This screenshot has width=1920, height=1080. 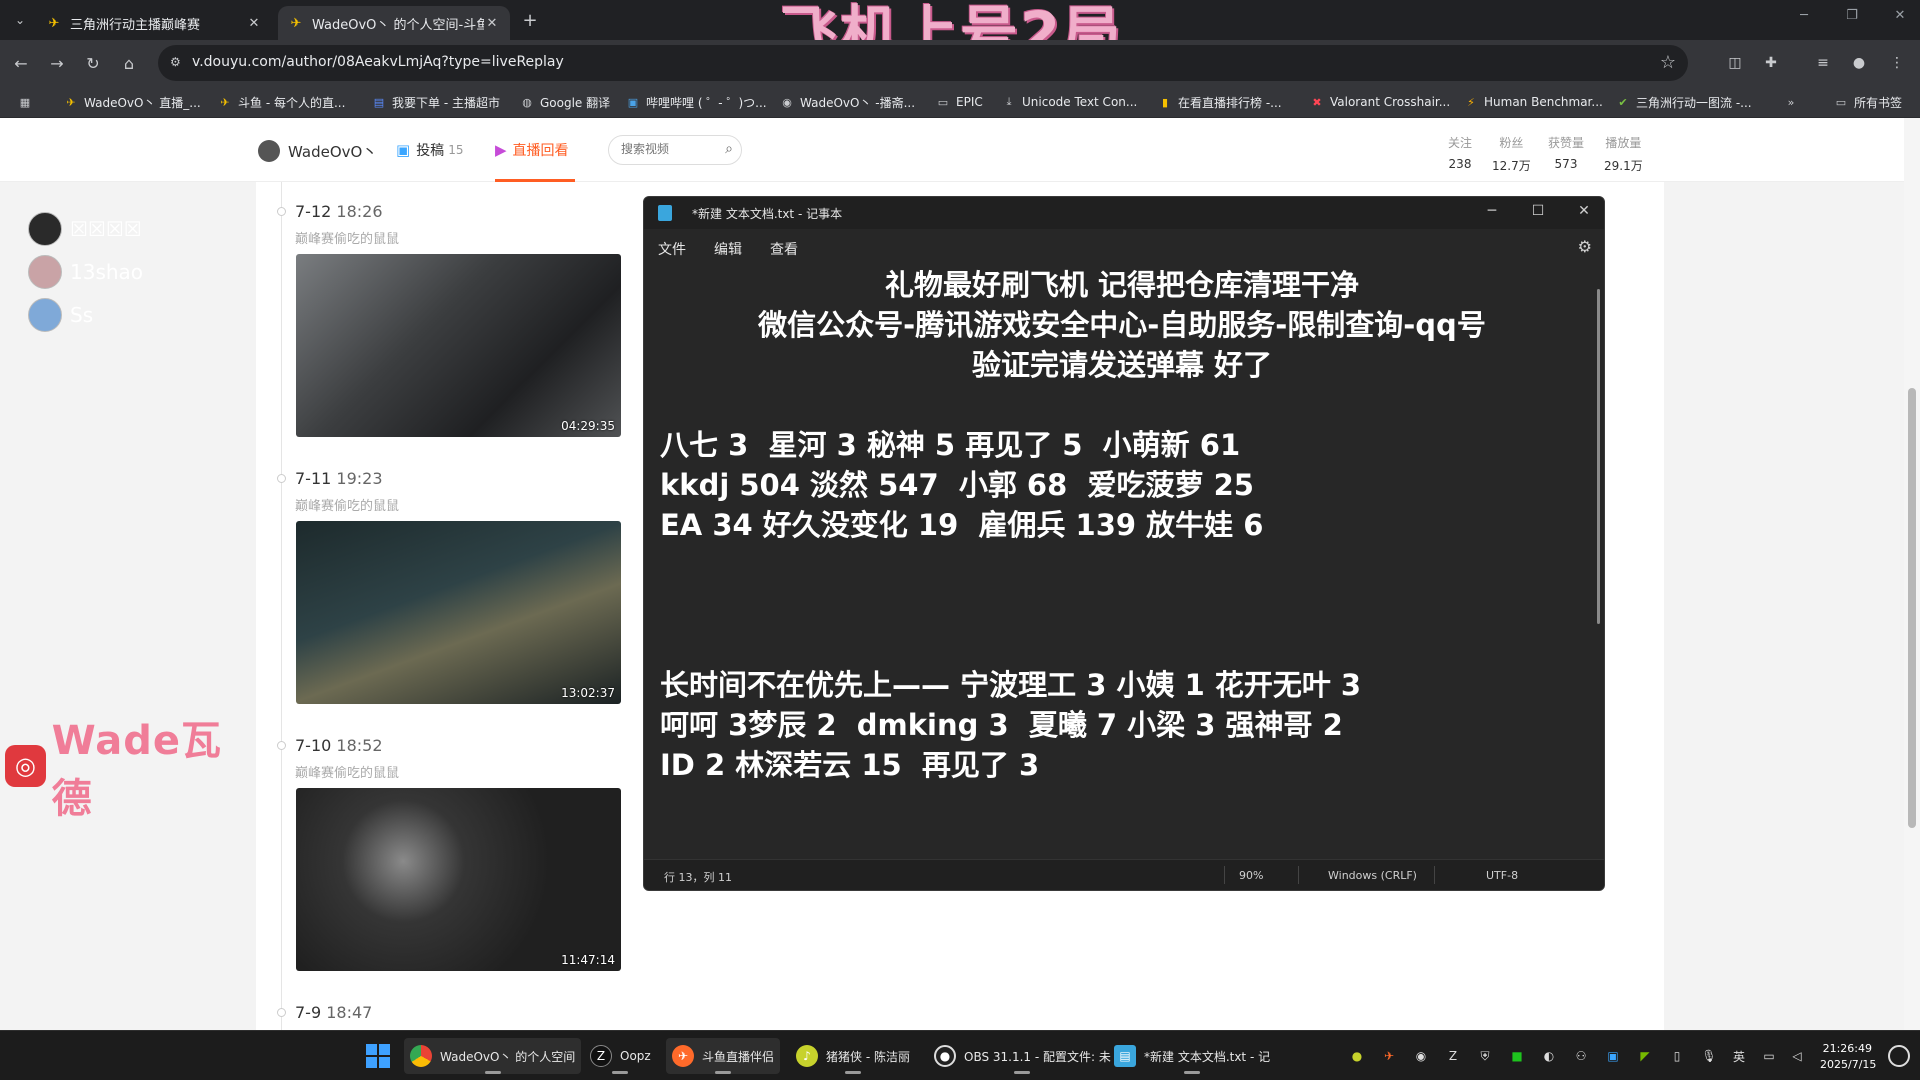 I want to click on taskbar-music: ♪ 猪猪侠 - 陈洁丽, so click(x=853, y=1056).